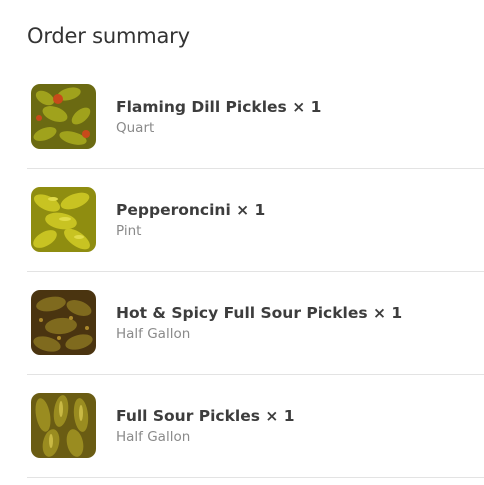 Image resolution: width=484 pixels, height=485 pixels. What do you see at coordinates (300, 210) in the screenshot?
I see `item-title: Pepperoncini × 1` at bounding box center [300, 210].